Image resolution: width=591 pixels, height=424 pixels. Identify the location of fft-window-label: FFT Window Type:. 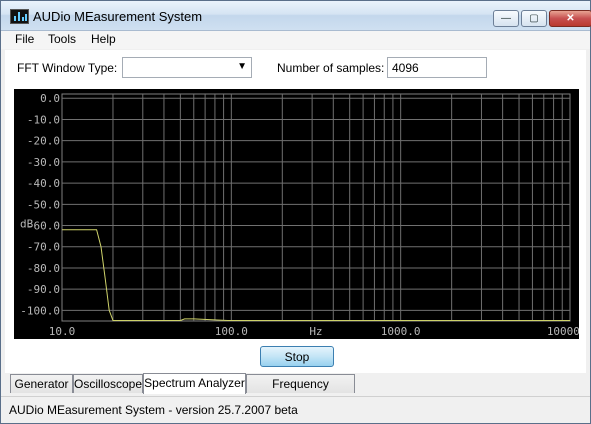
(67, 68).